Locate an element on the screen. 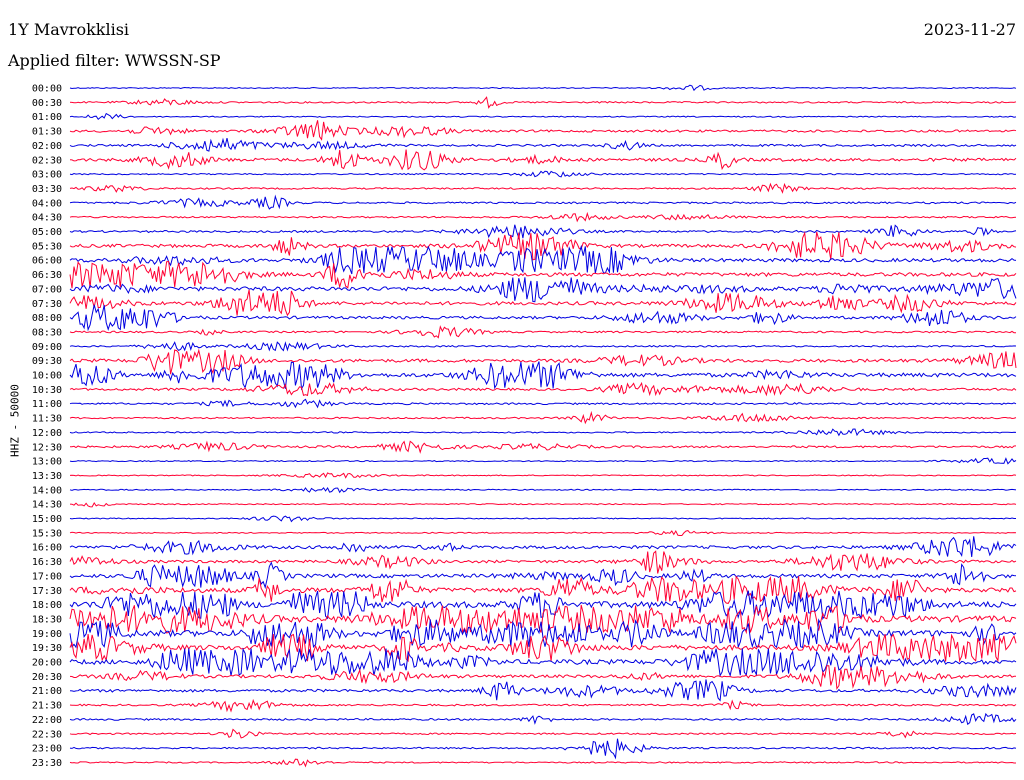 This screenshot has width=1024, height=780. row-label: 19:00 is located at coordinates (47, 634).